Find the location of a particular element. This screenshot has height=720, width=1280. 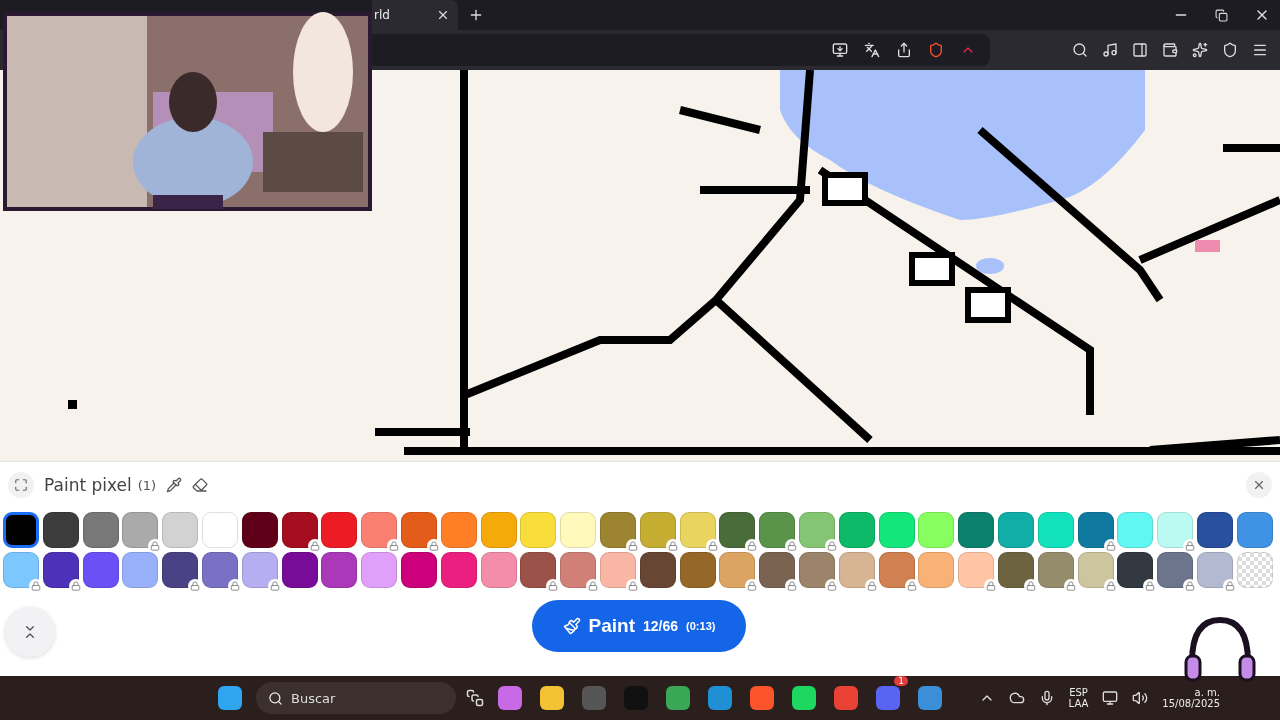

browser-tab: rld is located at coordinates (415, 15).